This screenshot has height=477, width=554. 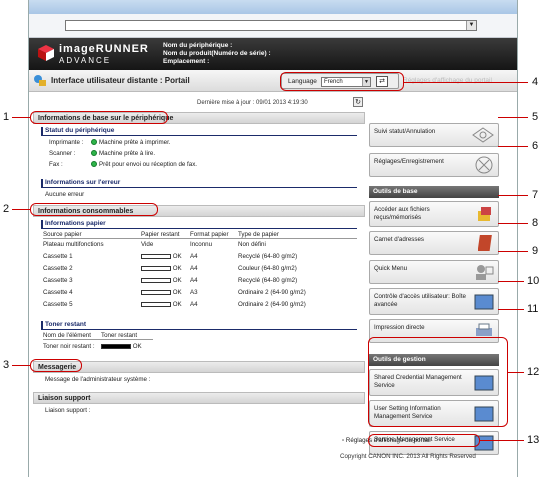 What do you see at coordinates (67, 335) in the screenshot?
I see `toner-col-name: Nom de l'élément` at bounding box center [67, 335].